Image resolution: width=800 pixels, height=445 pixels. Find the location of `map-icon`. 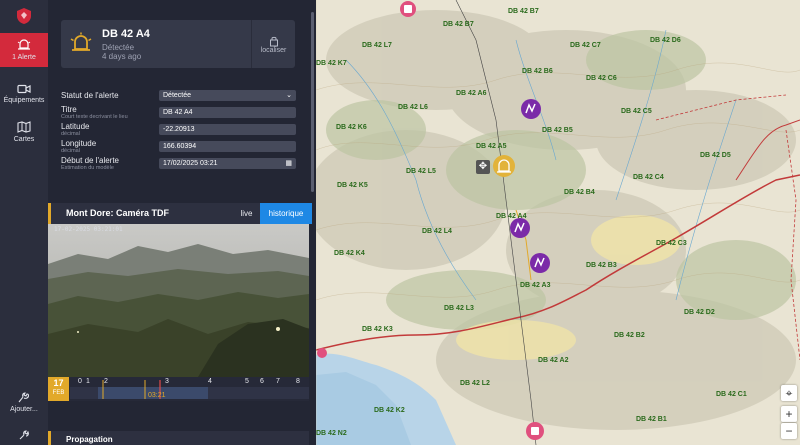

map-icon is located at coordinates (24, 126).